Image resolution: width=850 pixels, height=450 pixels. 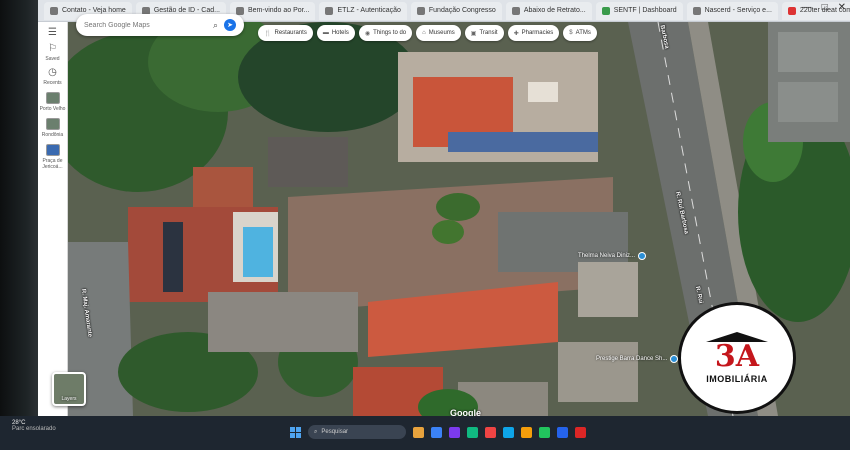 What do you see at coordinates (19, 225) in the screenshot?
I see `monitor-bezel` at bounding box center [19, 225].